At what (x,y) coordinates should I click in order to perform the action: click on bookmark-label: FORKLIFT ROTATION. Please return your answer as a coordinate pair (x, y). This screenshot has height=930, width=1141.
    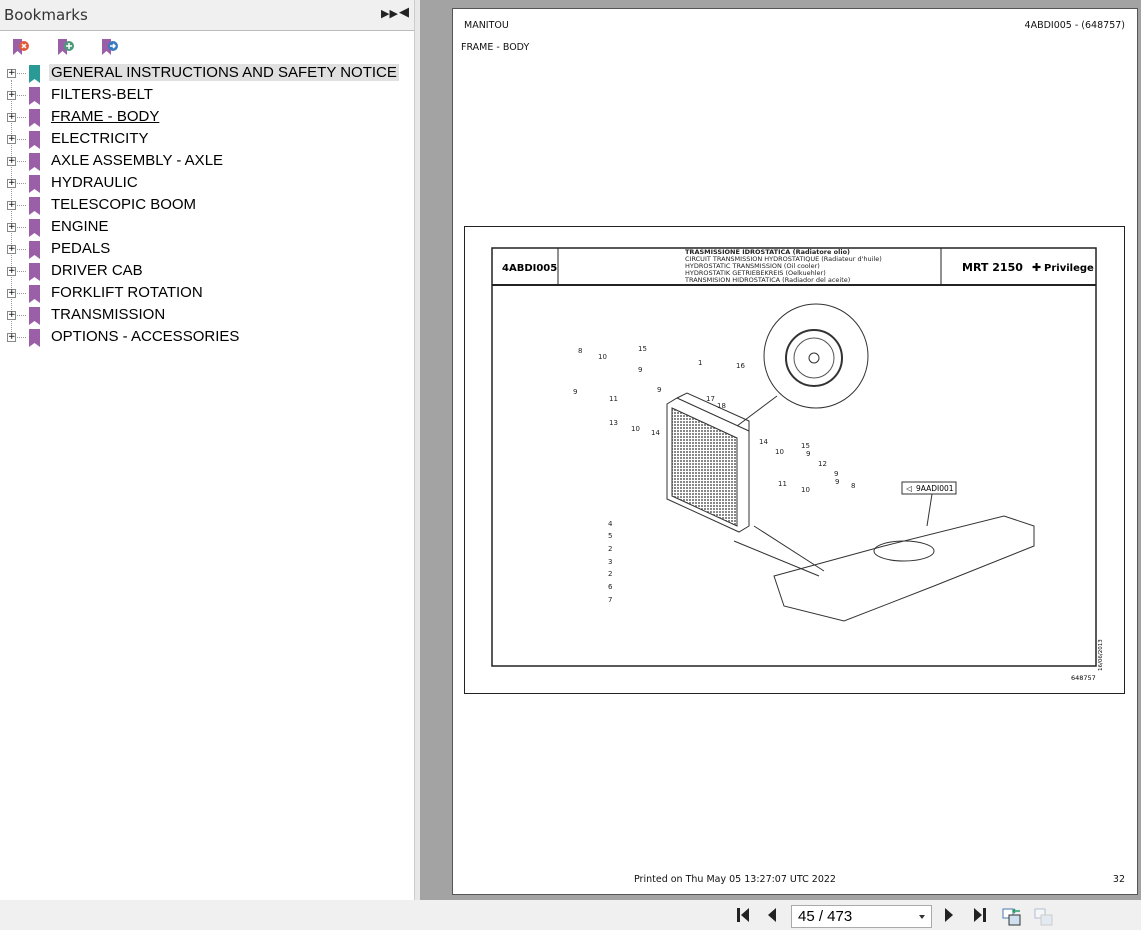
    Looking at the image, I should click on (127, 292).